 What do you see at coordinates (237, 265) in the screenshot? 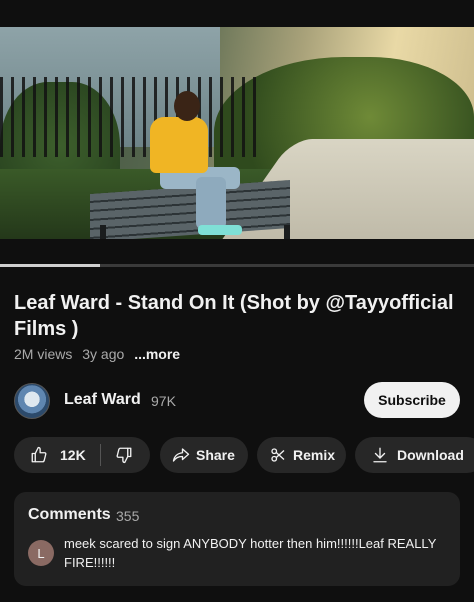
I see `video-progress-bar` at bounding box center [237, 265].